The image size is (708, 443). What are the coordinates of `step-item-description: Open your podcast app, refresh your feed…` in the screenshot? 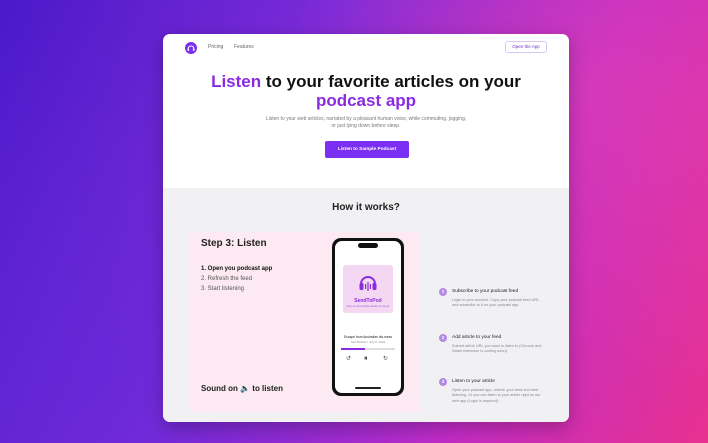 It's located at (496, 395).